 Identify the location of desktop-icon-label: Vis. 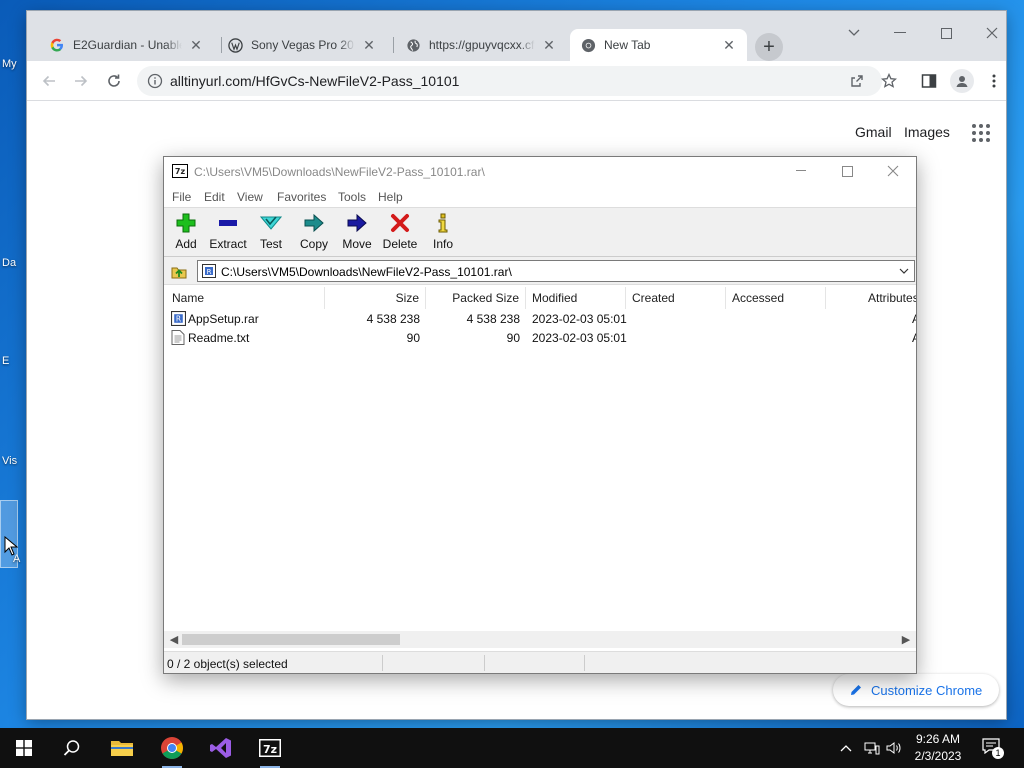
(9, 461).